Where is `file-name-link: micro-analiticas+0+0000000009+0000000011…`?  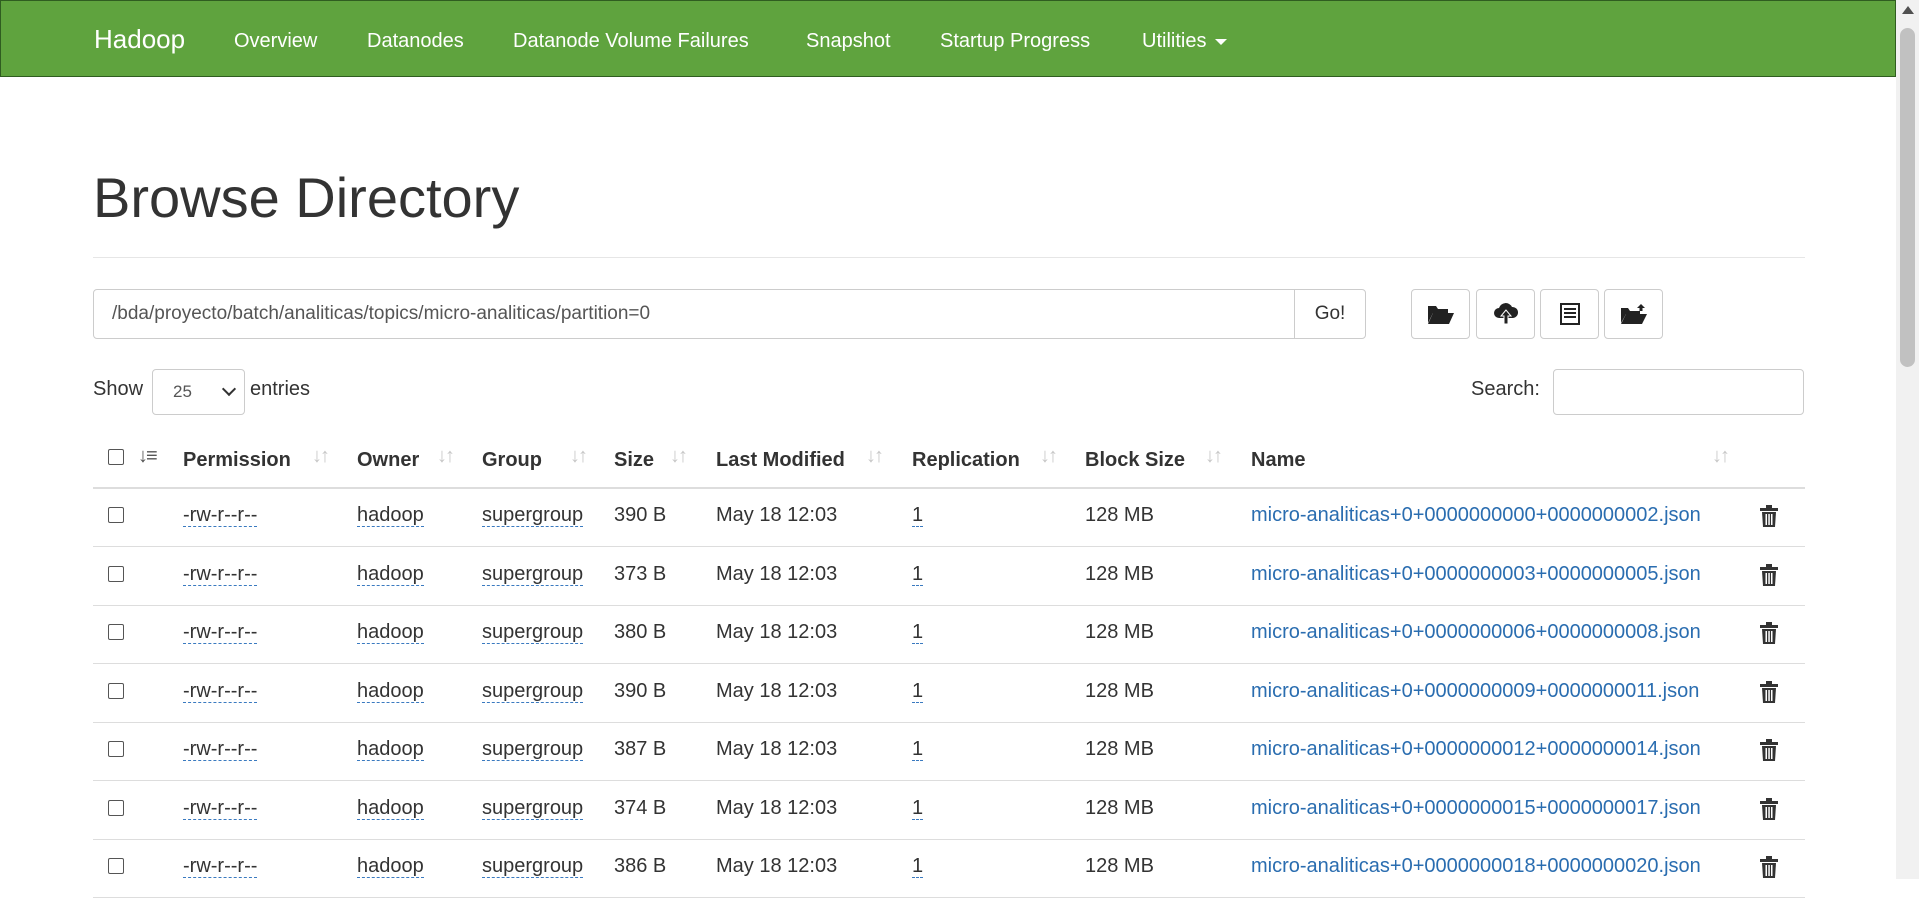 file-name-link: micro-analiticas+0+0000000009+0000000011… is located at coordinates (1475, 691).